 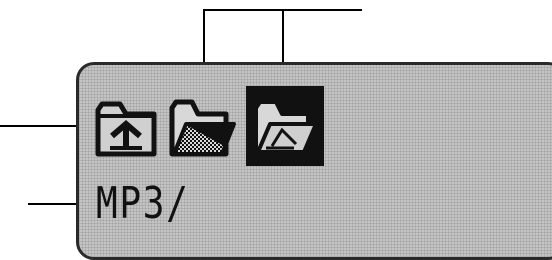 I want to click on folder-up-arrow-icon, so click(x=127, y=126).